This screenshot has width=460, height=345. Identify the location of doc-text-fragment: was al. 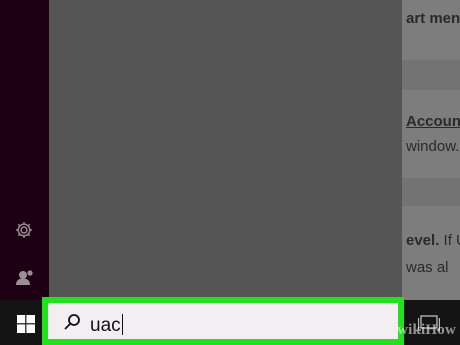
(427, 267).